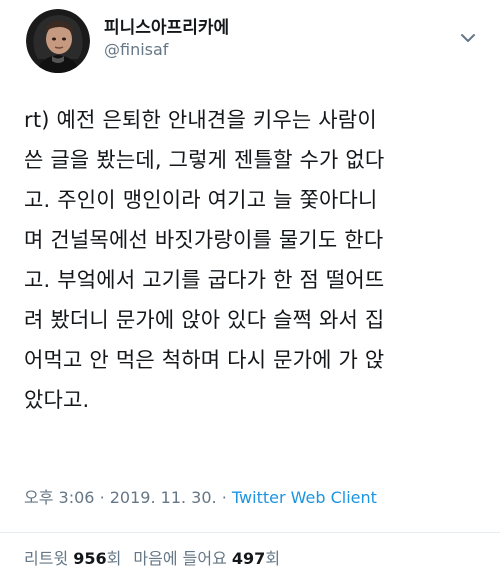 The height and width of the screenshot is (584, 500). What do you see at coordinates (90, 558) in the screenshot?
I see `retweets-count: 956` at bounding box center [90, 558].